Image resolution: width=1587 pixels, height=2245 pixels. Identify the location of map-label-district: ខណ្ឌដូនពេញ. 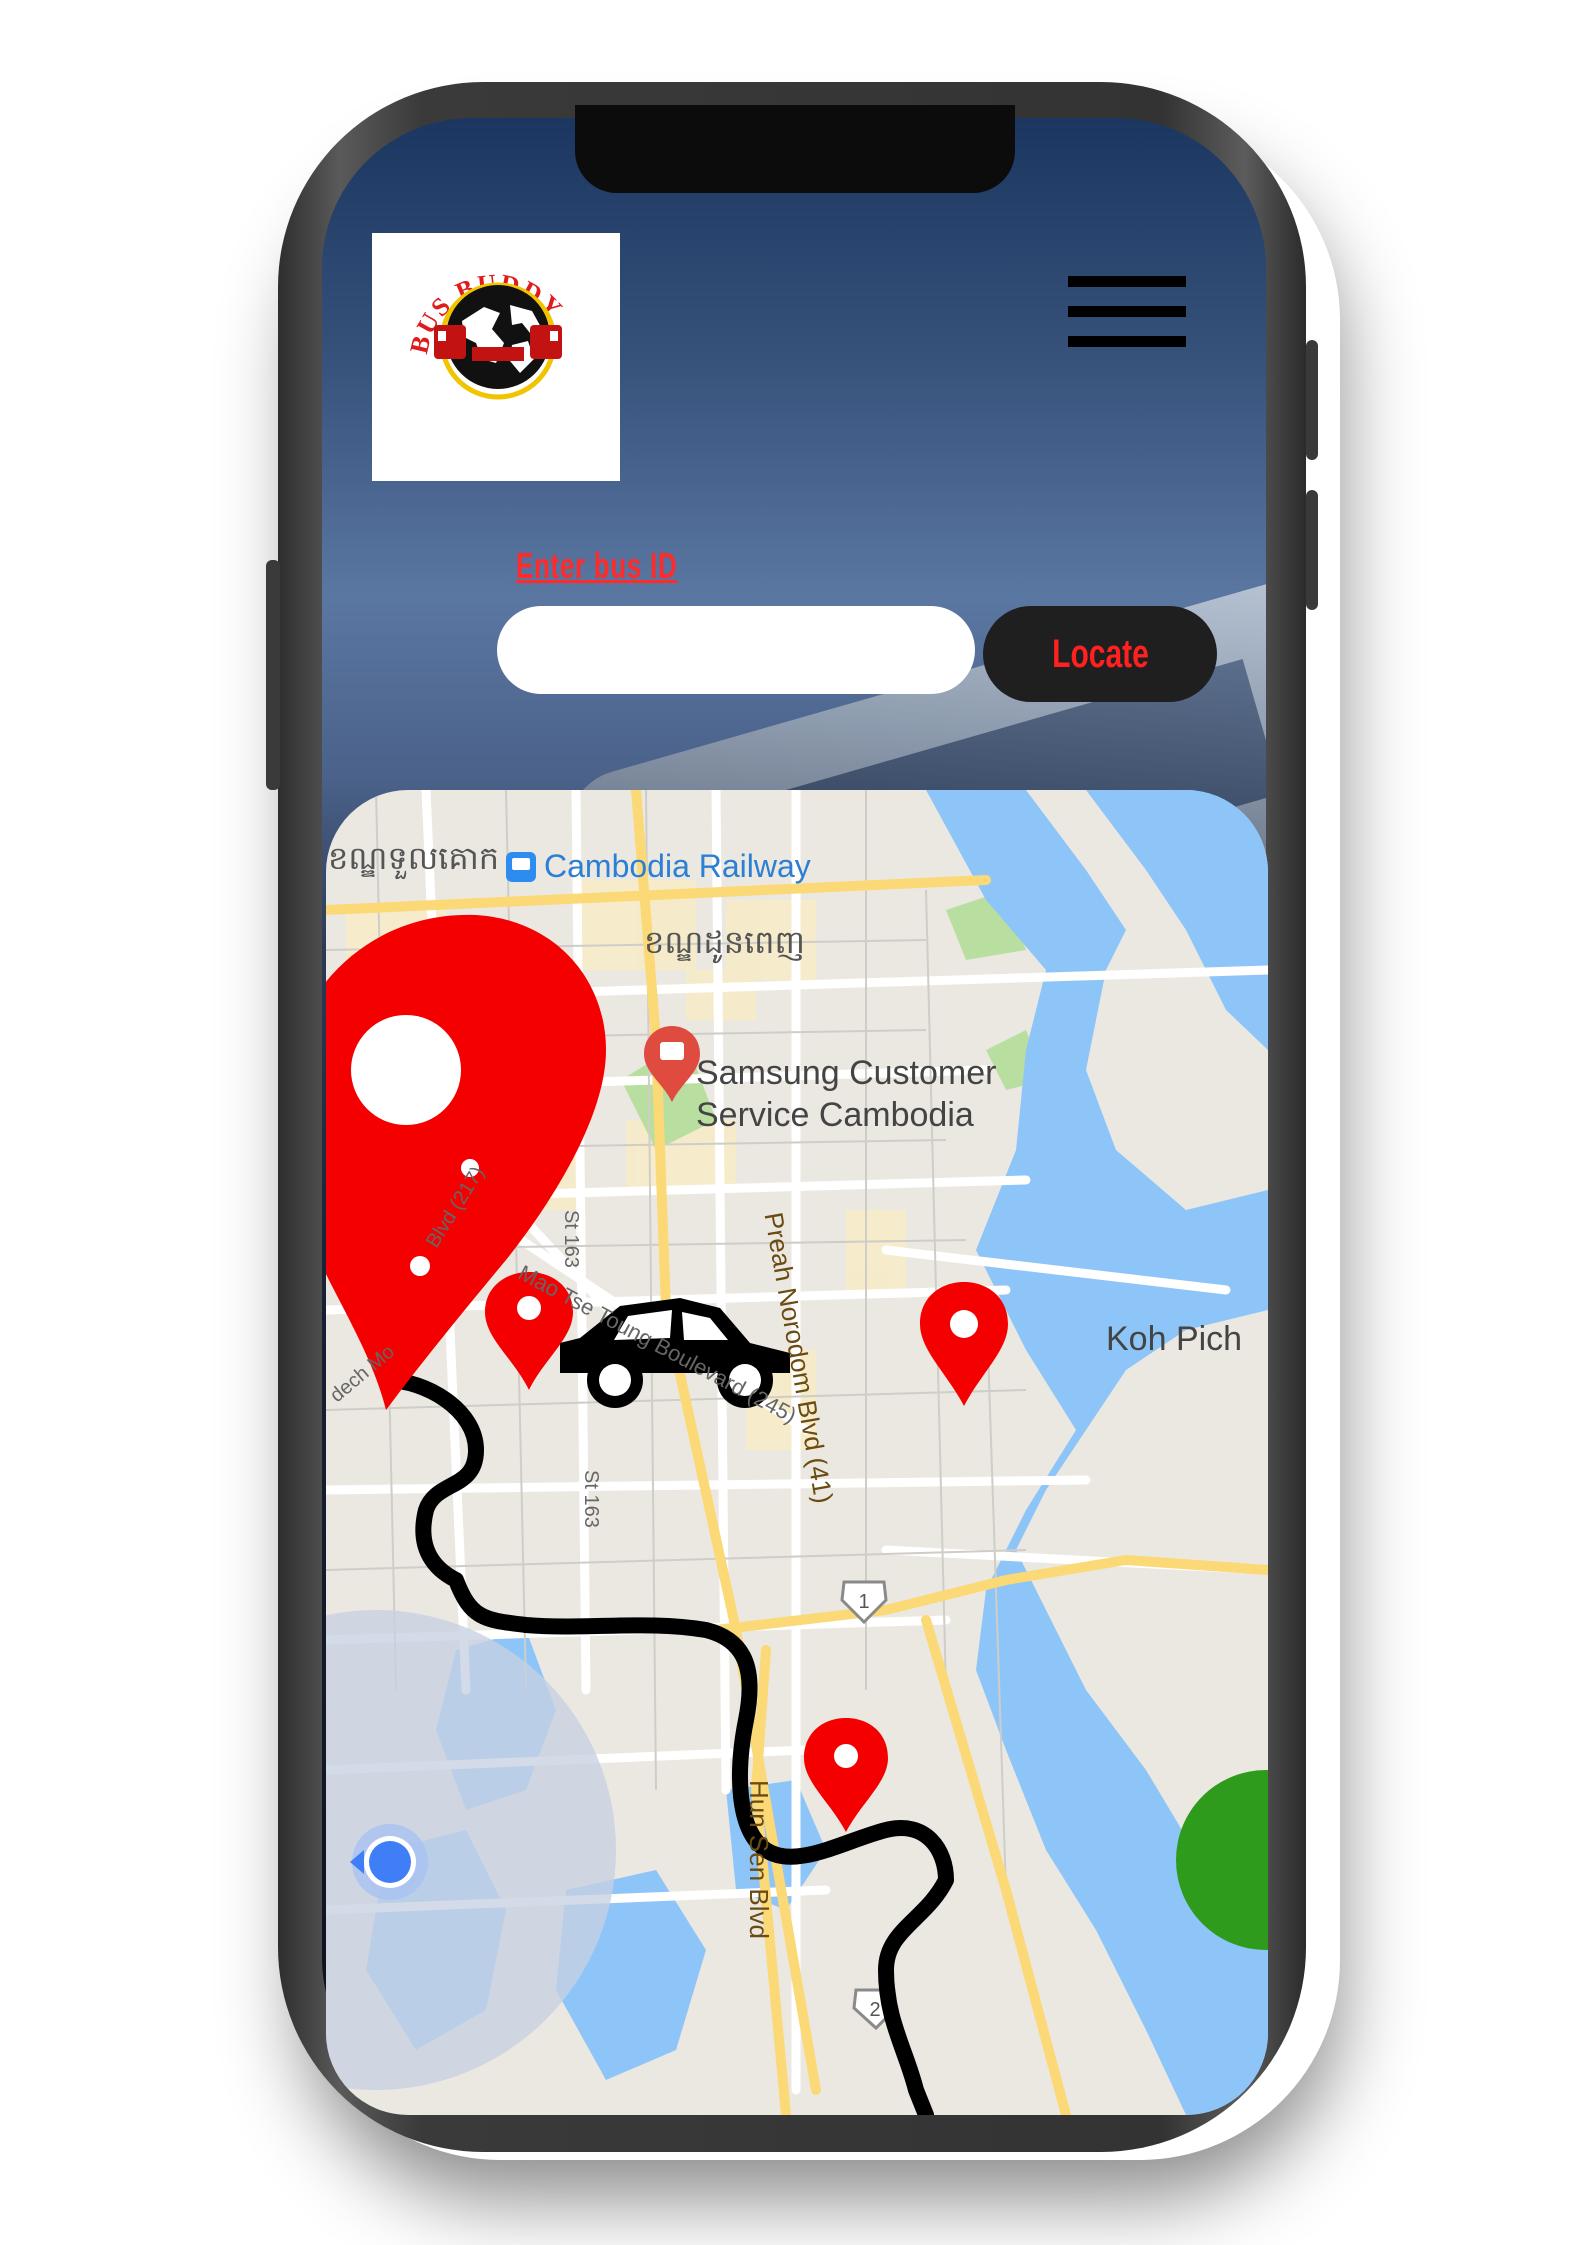
(724, 942).